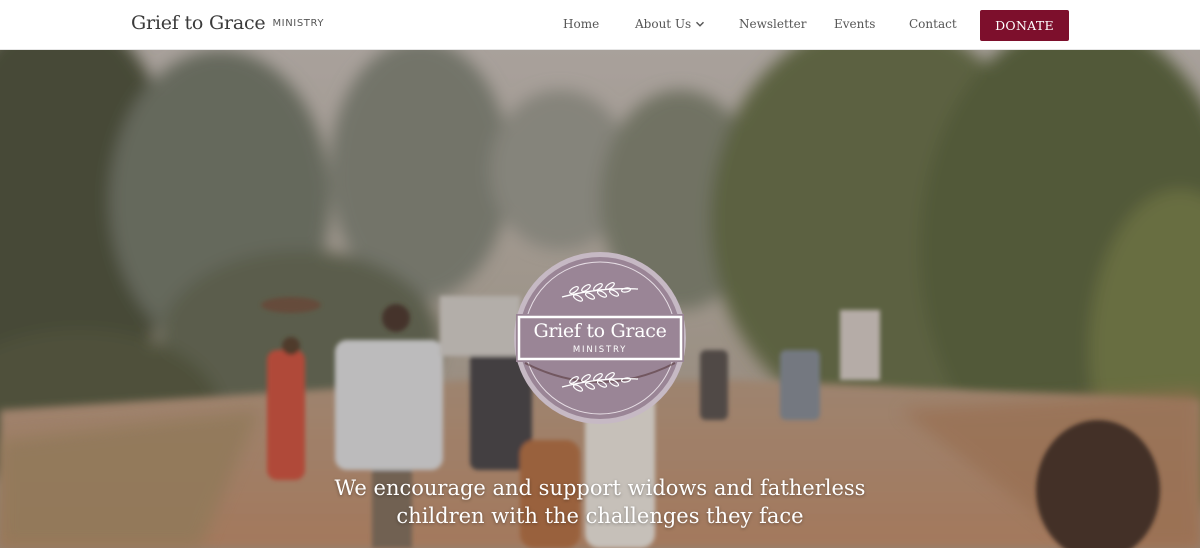 The height and width of the screenshot is (548, 1200). What do you see at coordinates (772, 24) in the screenshot?
I see `nav-newsletter: Newsletter` at bounding box center [772, 24].